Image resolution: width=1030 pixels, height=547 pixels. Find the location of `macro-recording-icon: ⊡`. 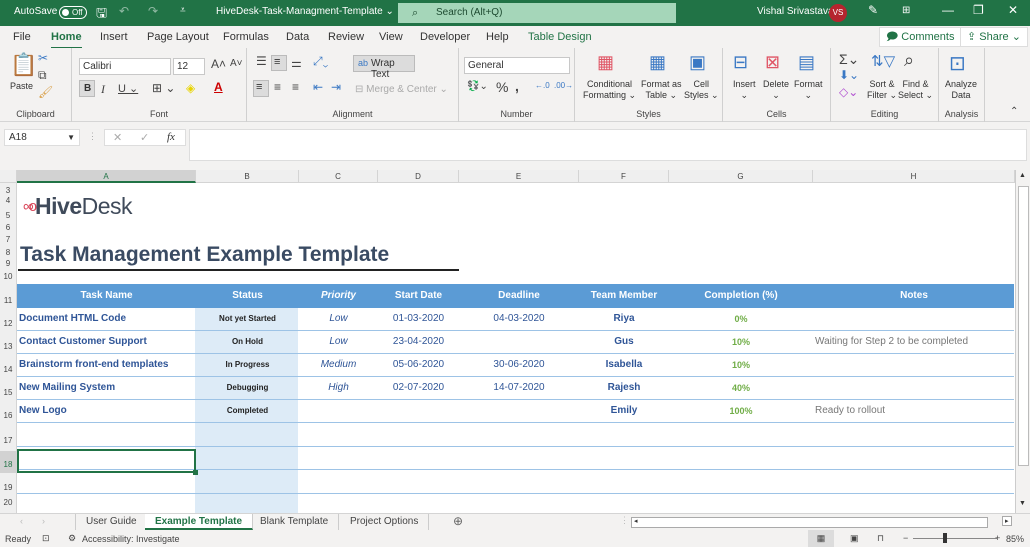

macro-recording-icon: ⊡ is located at coordinates (46, 538).